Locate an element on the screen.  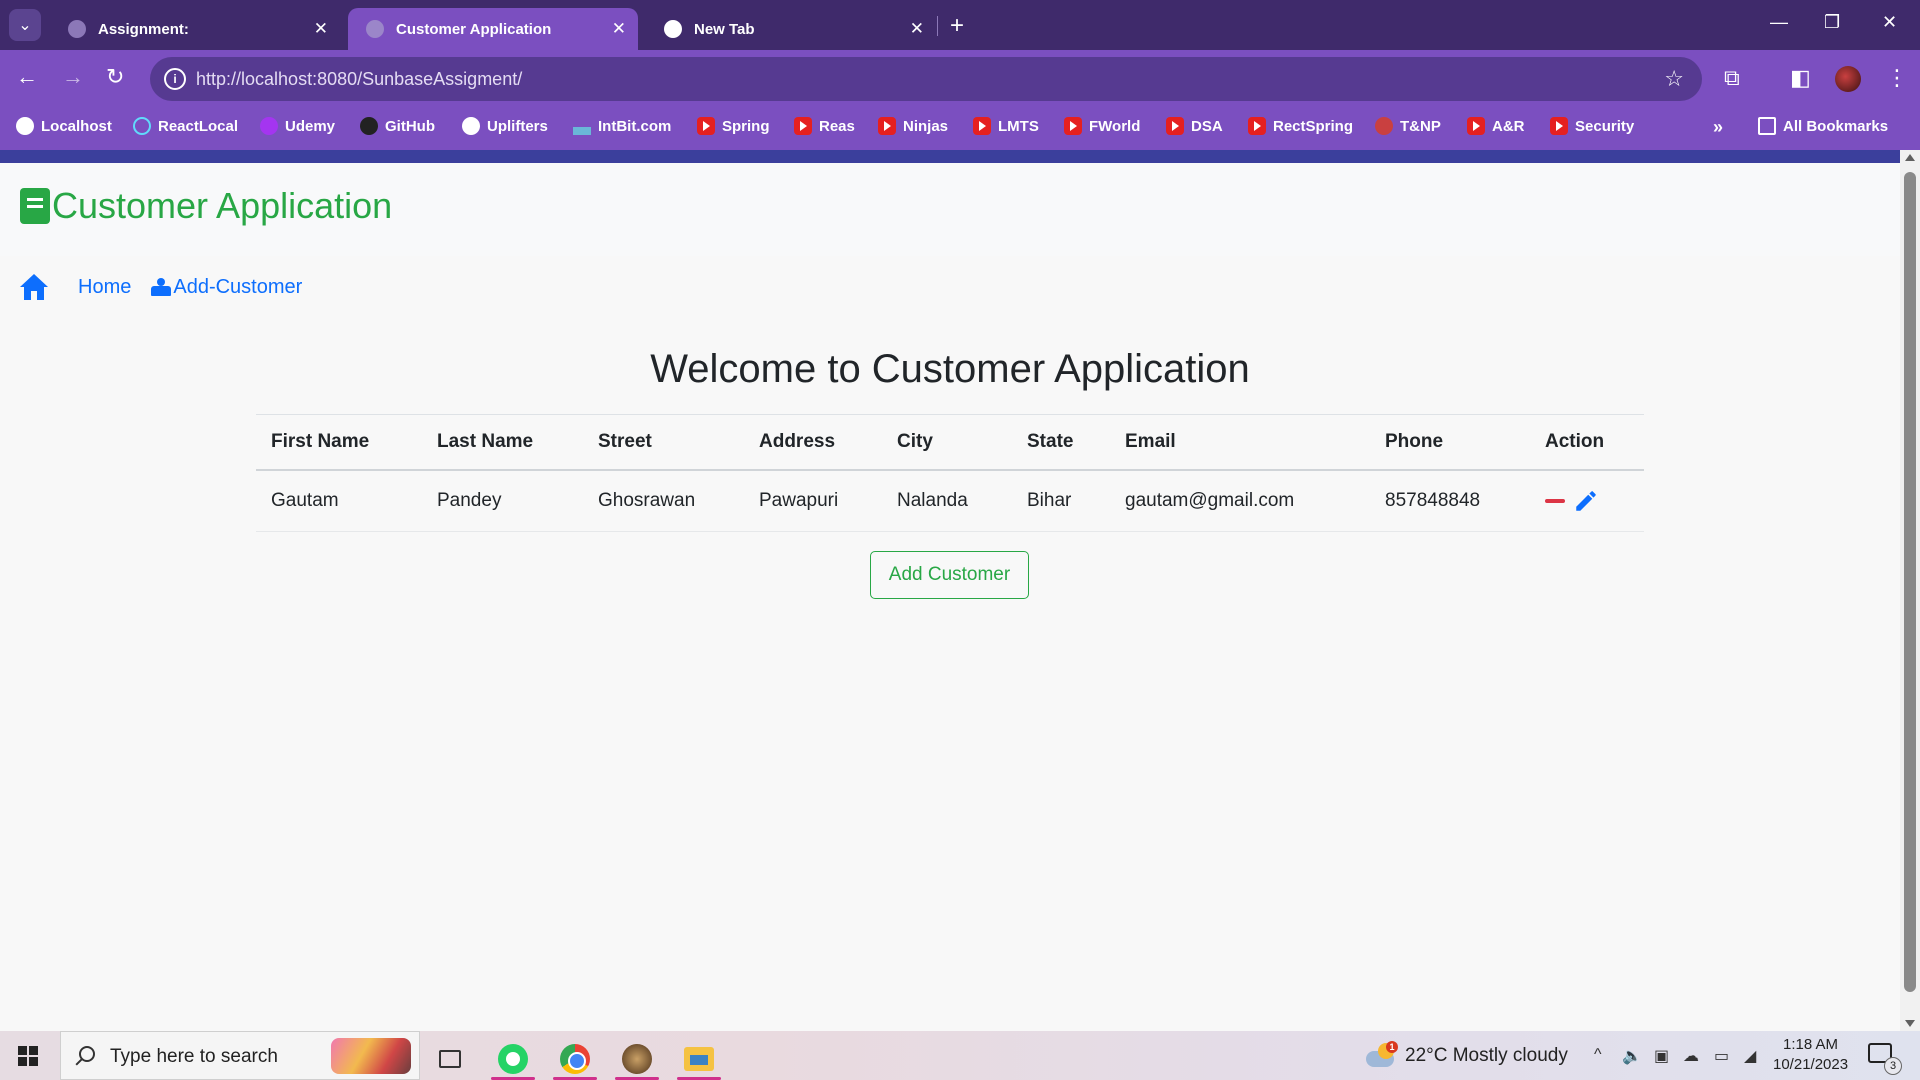
column-header: Action is located at coordinates (1587, 442).